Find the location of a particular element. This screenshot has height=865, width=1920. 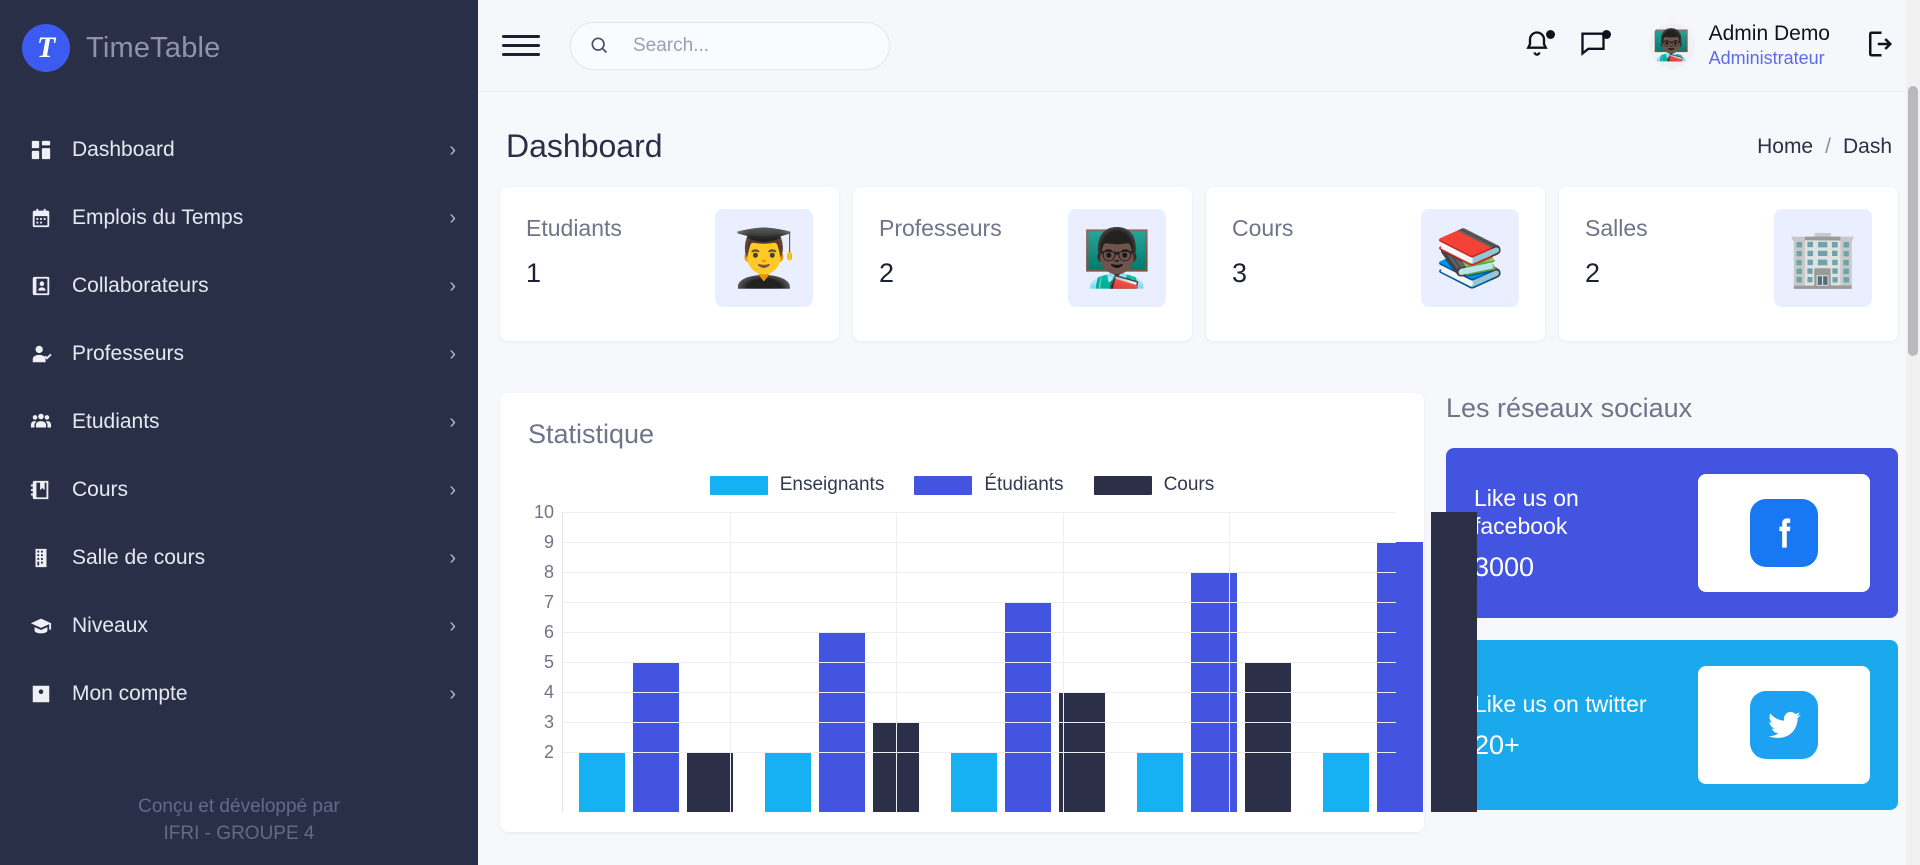

chart-y-tick: 4 is located at coordinates (548, 692).